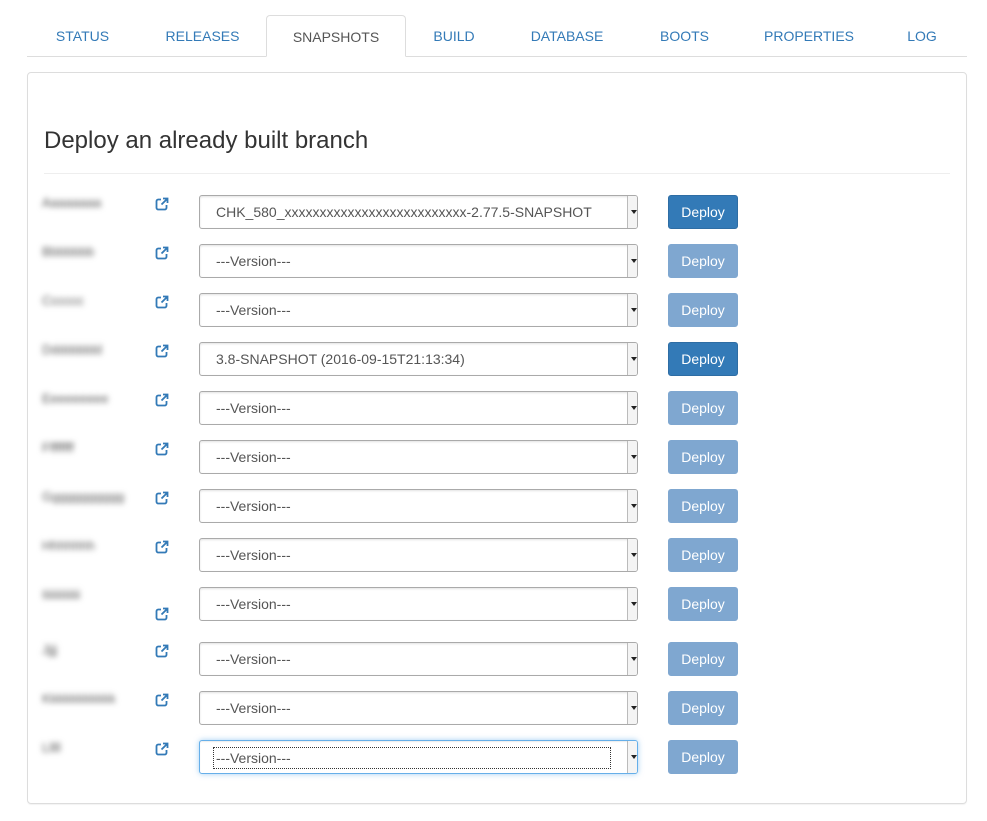  I want to click on branch-name: Eeeeeeeee, so click(75, 398).